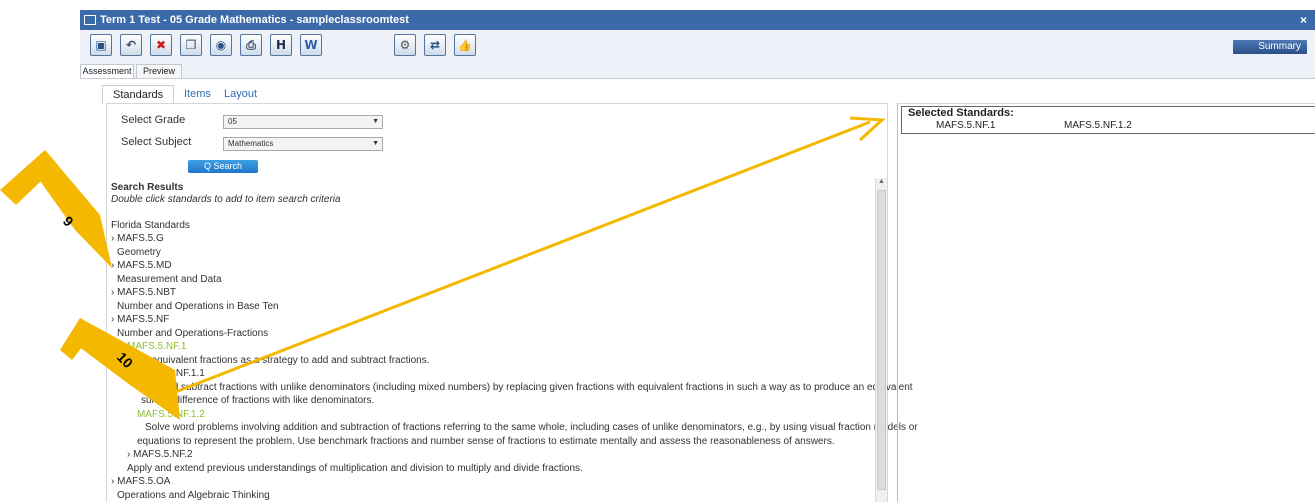  I want to click on tab-items: Items, so click(197, 94).